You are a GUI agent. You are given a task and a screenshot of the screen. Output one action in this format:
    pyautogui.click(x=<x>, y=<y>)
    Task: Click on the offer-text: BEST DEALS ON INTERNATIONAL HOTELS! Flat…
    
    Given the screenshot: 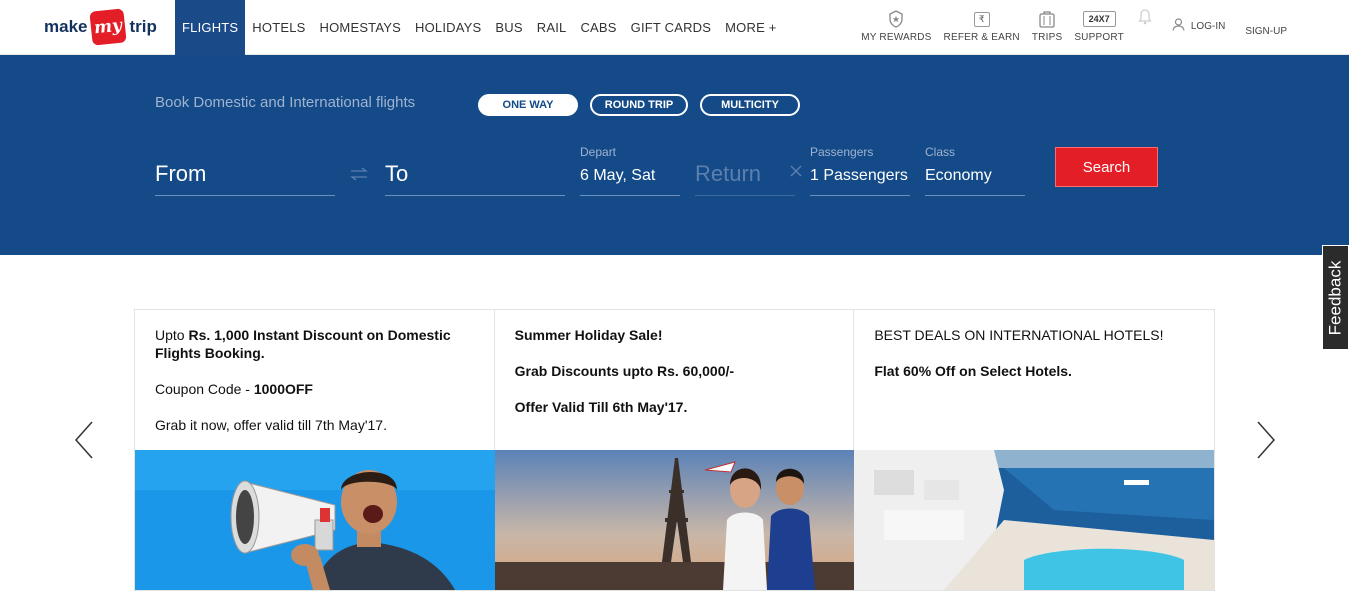 What is the action you would take?
    pyautogui.click(x=1034, y=362)
    